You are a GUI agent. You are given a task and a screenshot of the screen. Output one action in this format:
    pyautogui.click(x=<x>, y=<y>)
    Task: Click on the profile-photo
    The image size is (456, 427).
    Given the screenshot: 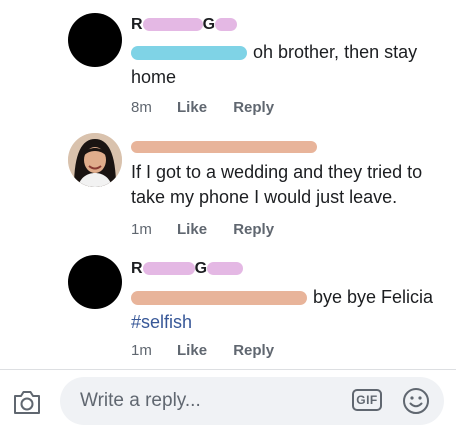 What is the action you would take?
    pyautogui.click(x=95, y=160)
    